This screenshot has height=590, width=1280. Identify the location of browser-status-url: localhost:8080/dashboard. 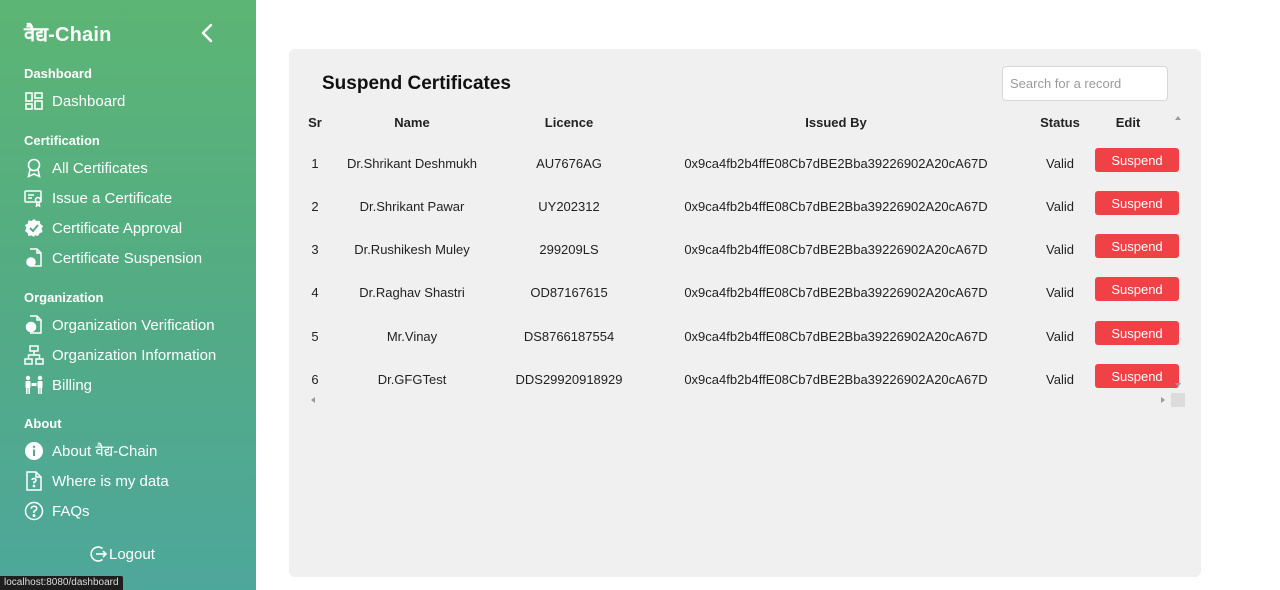
(61, 583).